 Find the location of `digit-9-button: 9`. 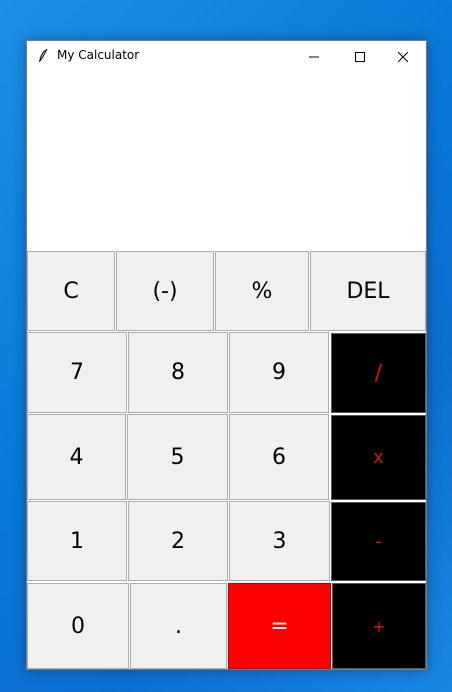

digit-9-button: 9 is located at coordinates (279, 372).